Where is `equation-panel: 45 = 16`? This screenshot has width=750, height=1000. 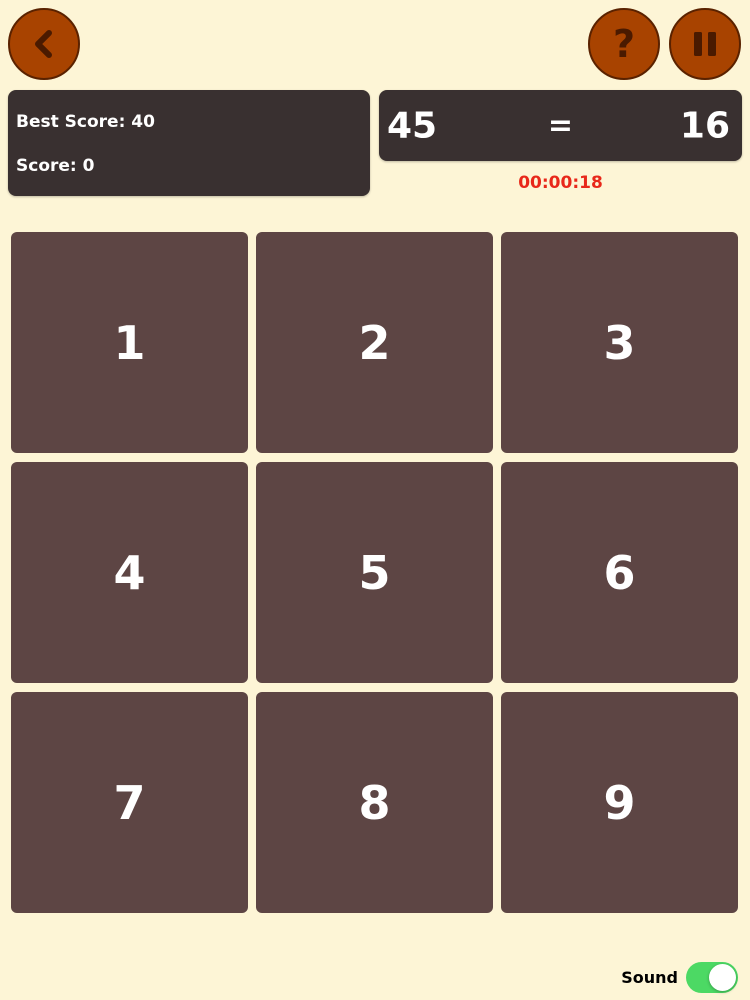 equation-panel: 45 = 16 is located at coordinates (560, 125).